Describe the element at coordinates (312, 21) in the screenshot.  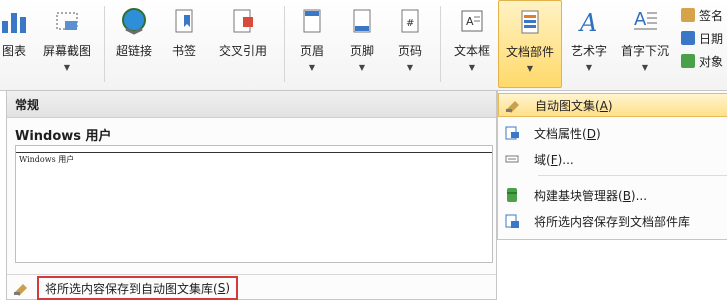
I see `header-icon` at that location.